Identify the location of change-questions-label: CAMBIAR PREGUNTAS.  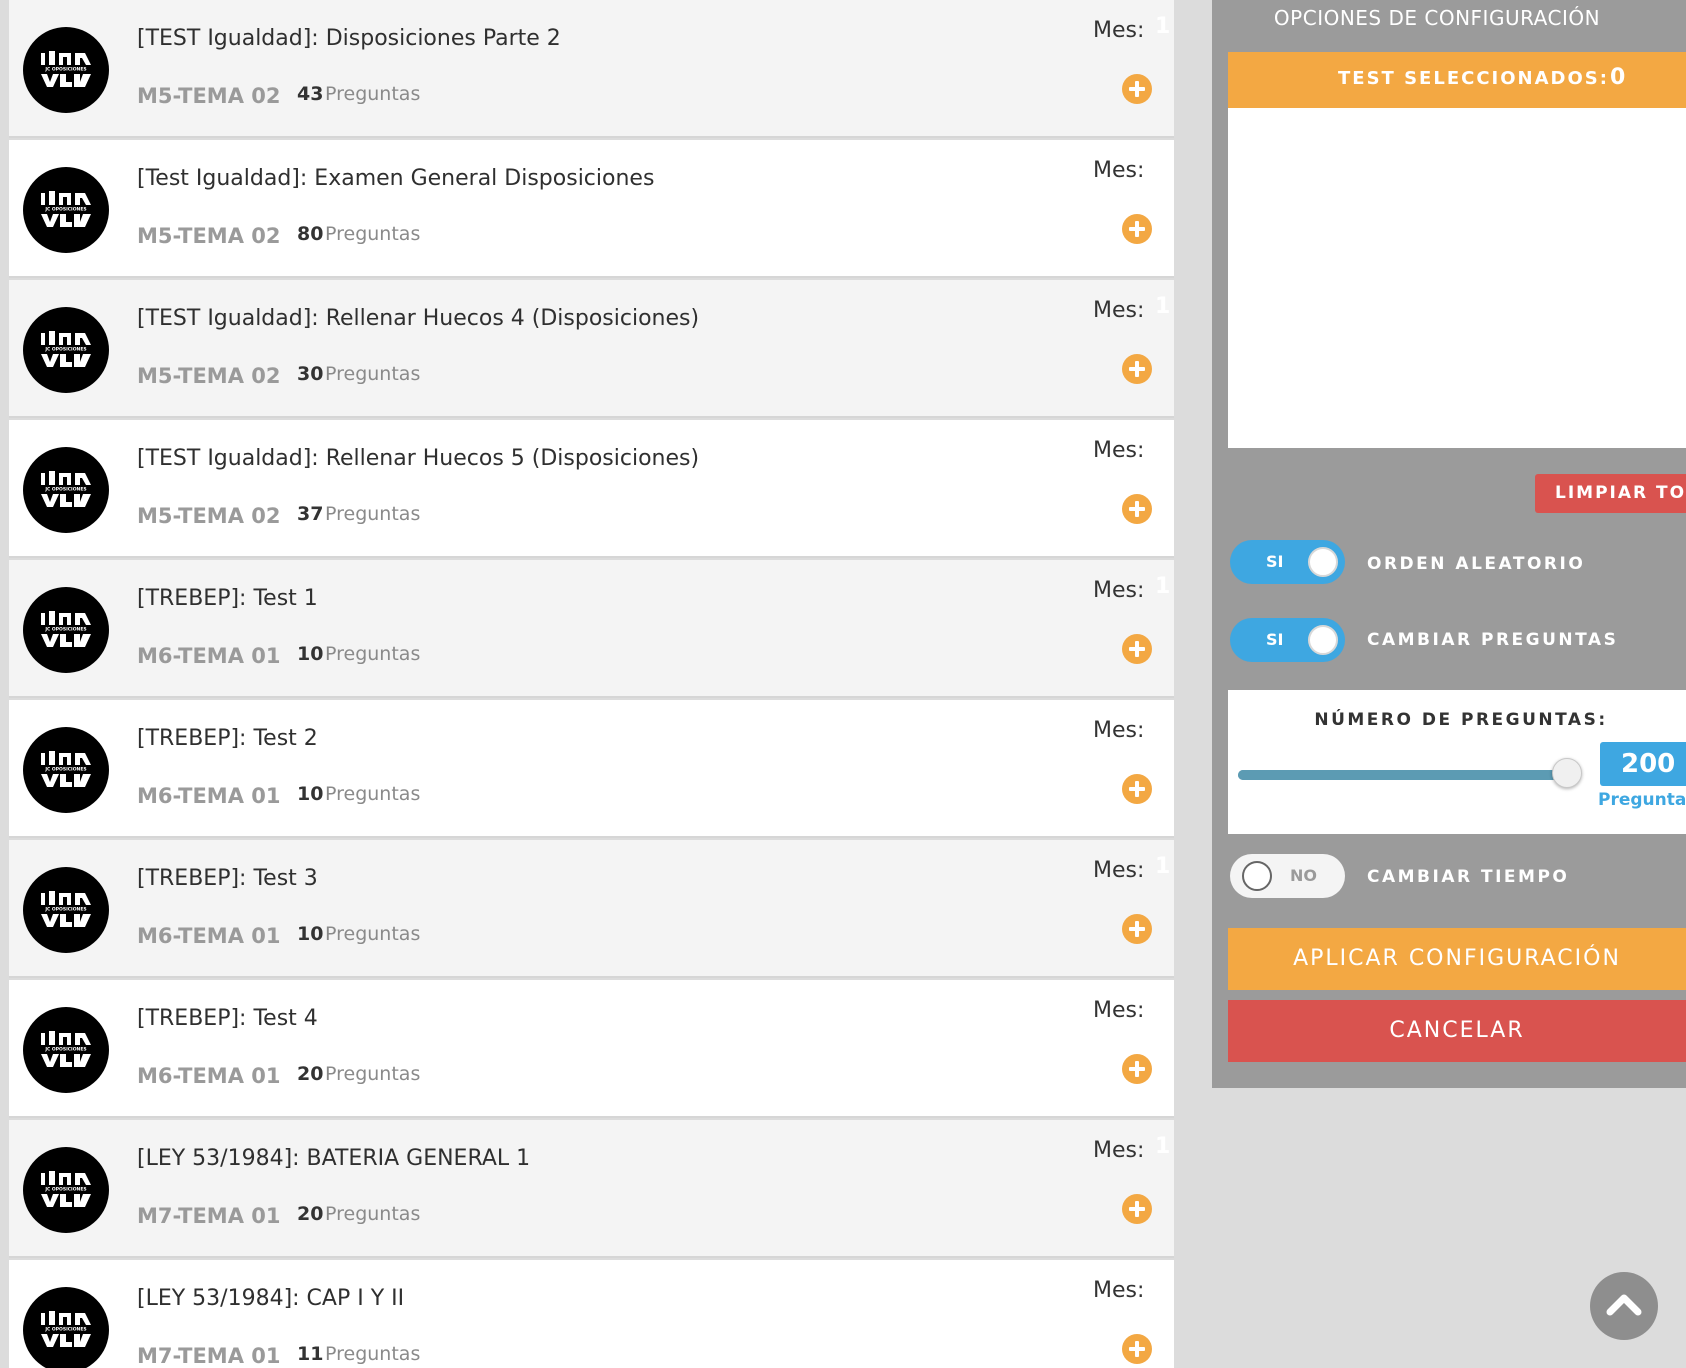
(1493, 640).